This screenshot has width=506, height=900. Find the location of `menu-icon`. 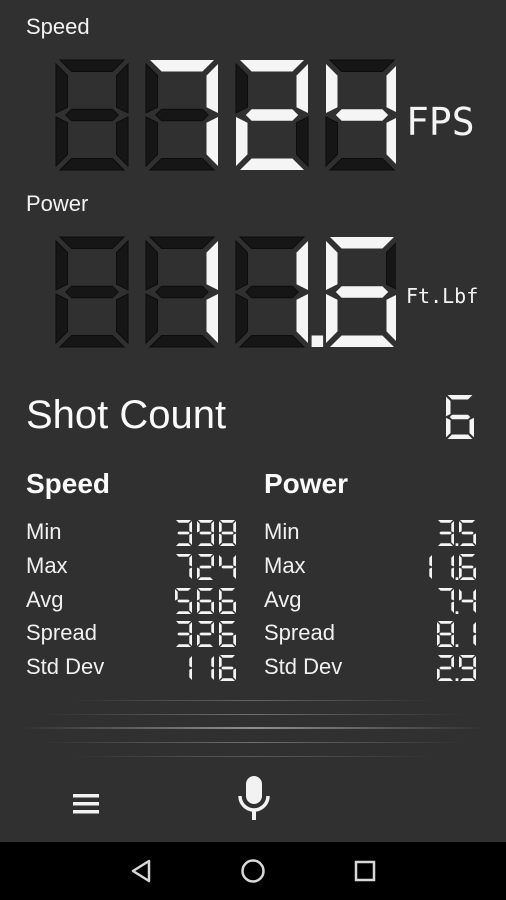

menu-icon is located at coordinates (86, 804).